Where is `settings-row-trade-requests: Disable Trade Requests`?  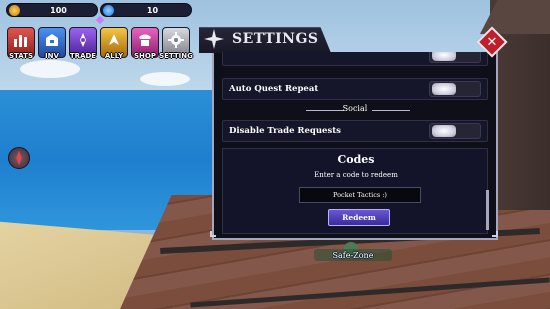 settings-row-trade-requests: Disable Trade Requests is located at coordinates (355, 131).